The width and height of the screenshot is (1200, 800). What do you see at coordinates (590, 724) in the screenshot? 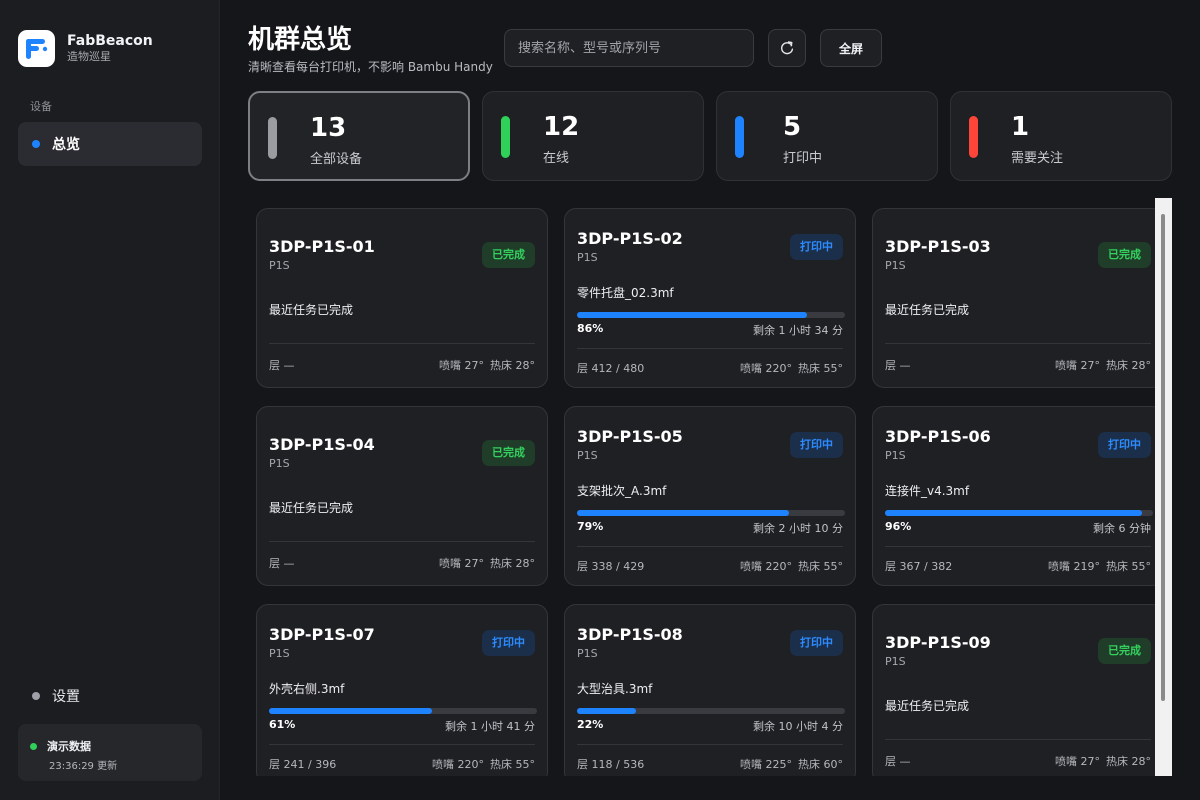
I see `progress-percent: 22%` at bounding box center [590, 724].